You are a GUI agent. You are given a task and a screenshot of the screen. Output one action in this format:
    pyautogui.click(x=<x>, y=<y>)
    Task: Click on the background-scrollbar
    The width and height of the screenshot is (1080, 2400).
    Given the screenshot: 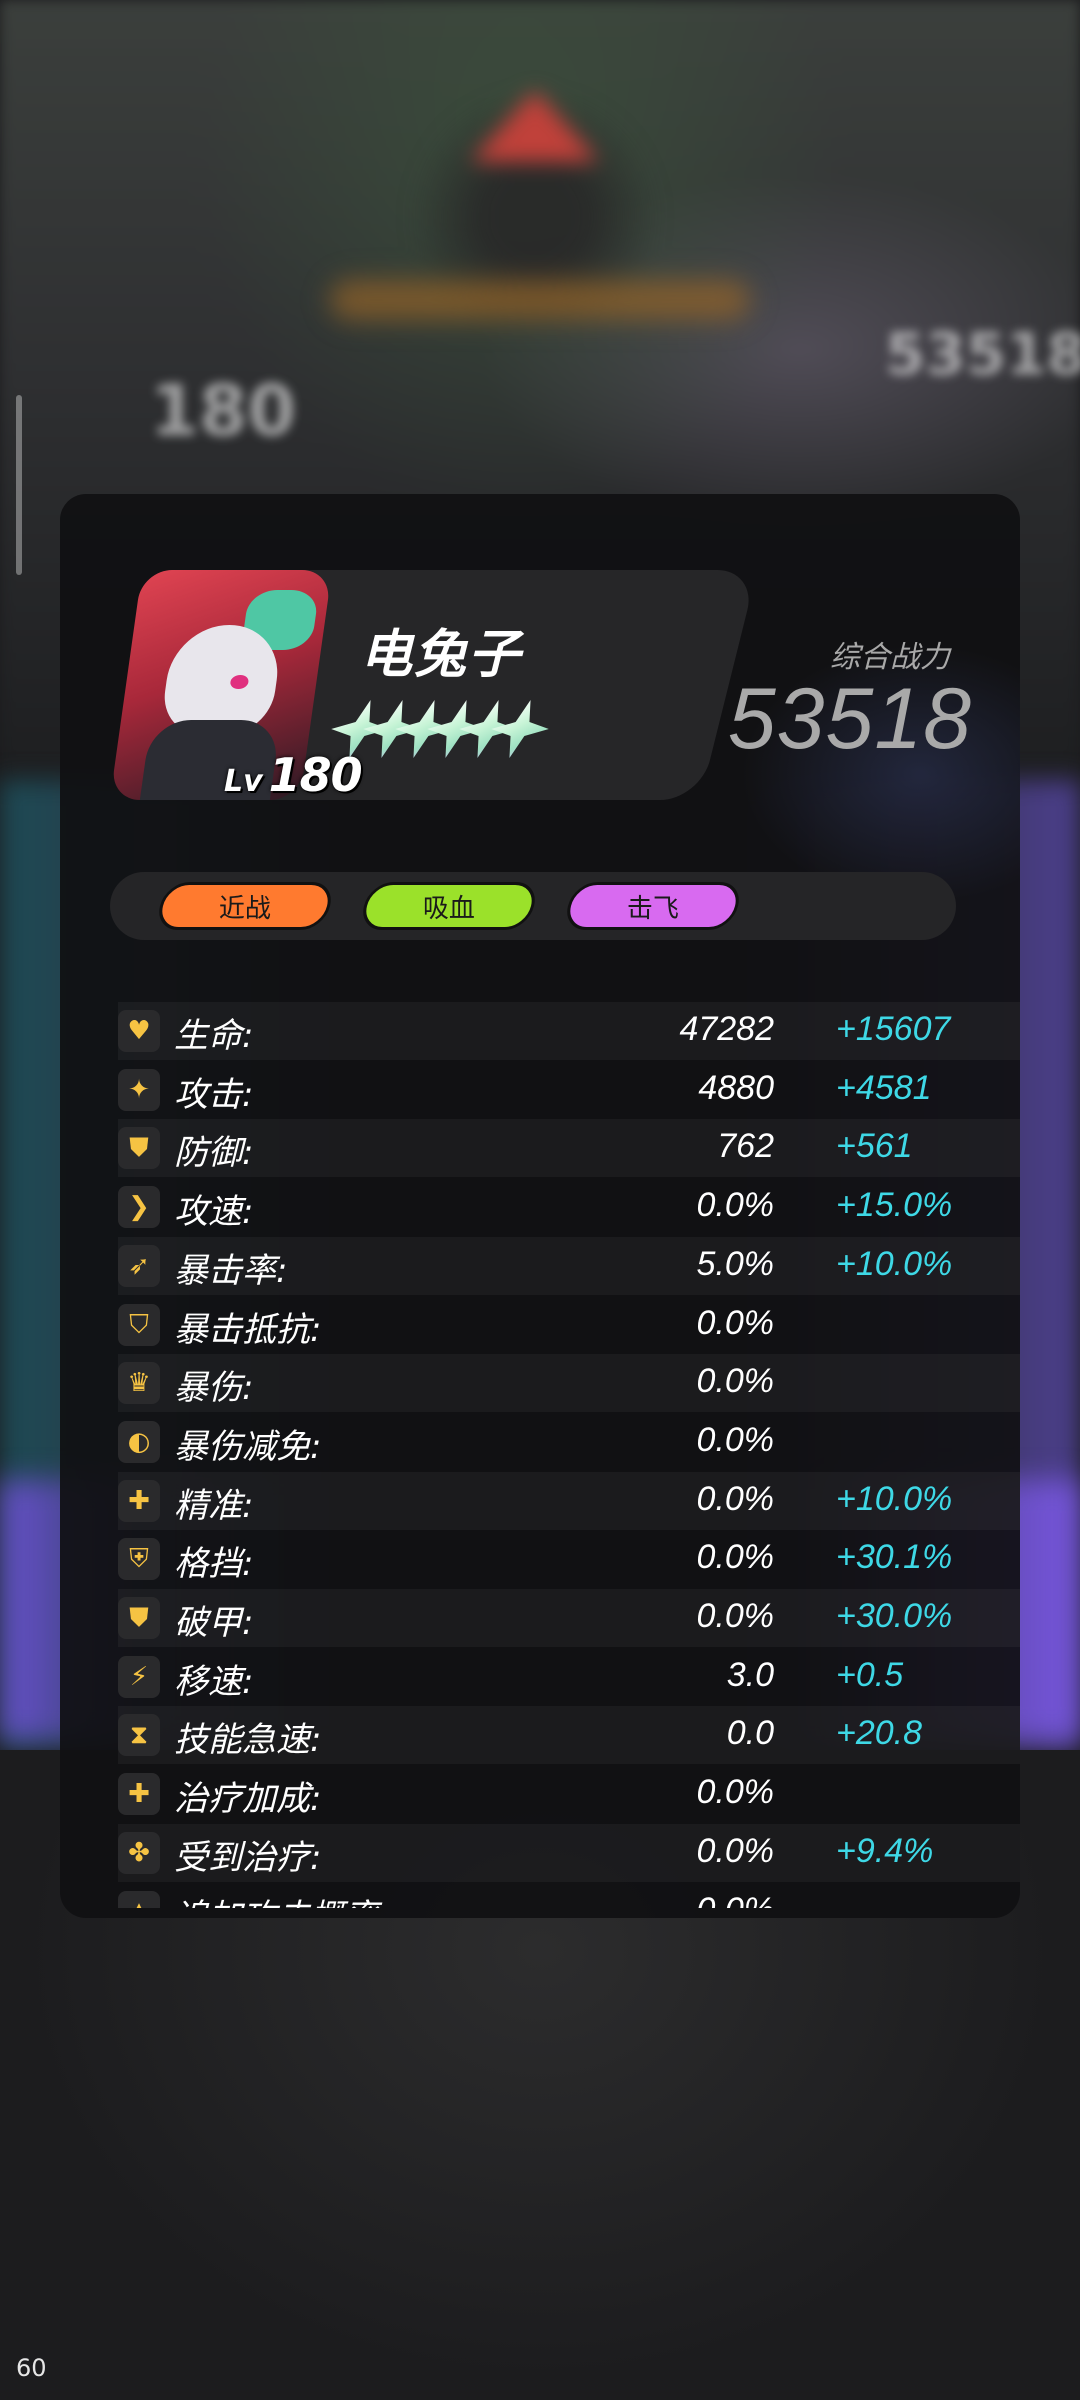 What is the action you would take?
    pyautogui.click(x=19, y=485)
    